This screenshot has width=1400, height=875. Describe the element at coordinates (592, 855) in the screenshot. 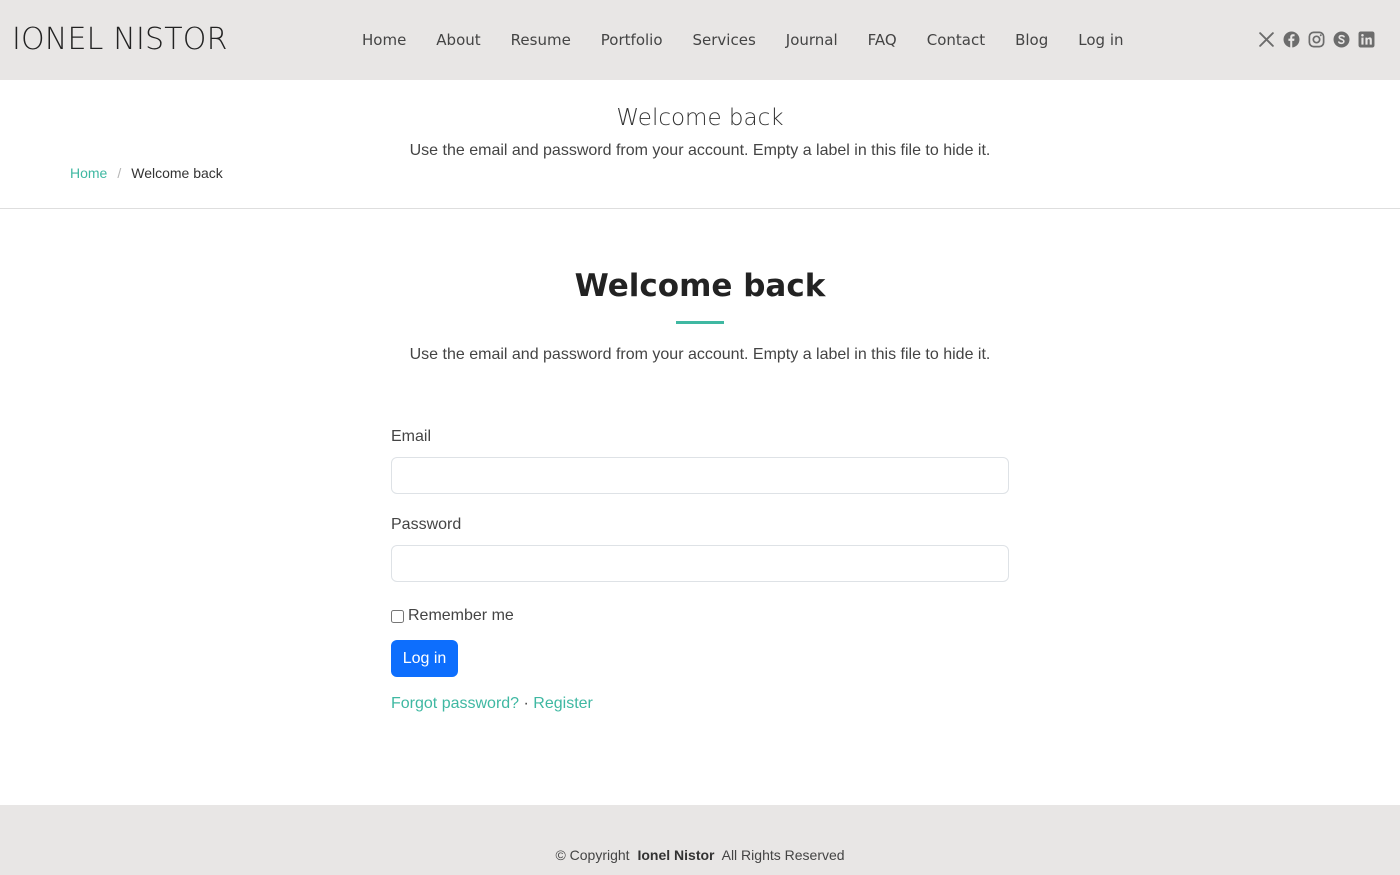

I see `copyright-prefix: © Copyright` at that location.